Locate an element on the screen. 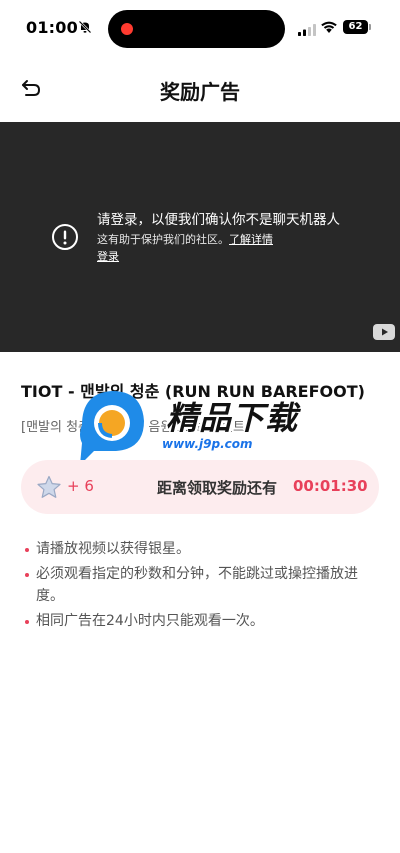 The width and height of the screenshot is (400, 853). alert-circle-icon is located at coordinates (65, 239).